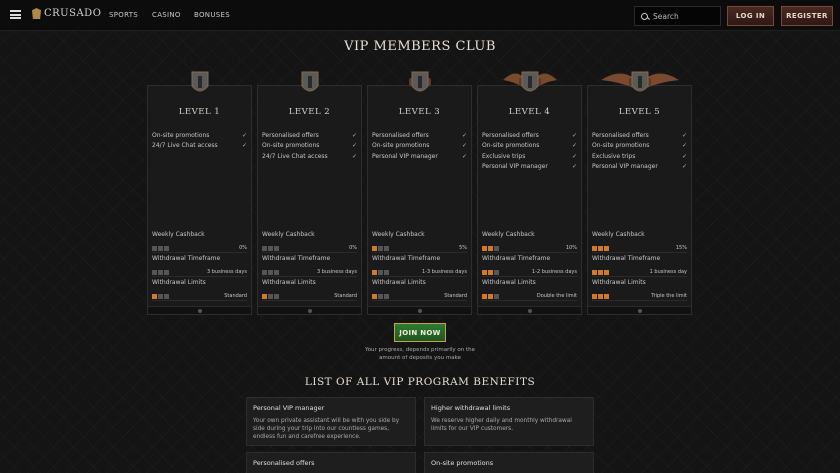 Image resolution: width=840 pixels, height=473 pixels. Describe the element at coordinates (353, 248) in the screenshot. I see `cashback-value: 0%` at that location.